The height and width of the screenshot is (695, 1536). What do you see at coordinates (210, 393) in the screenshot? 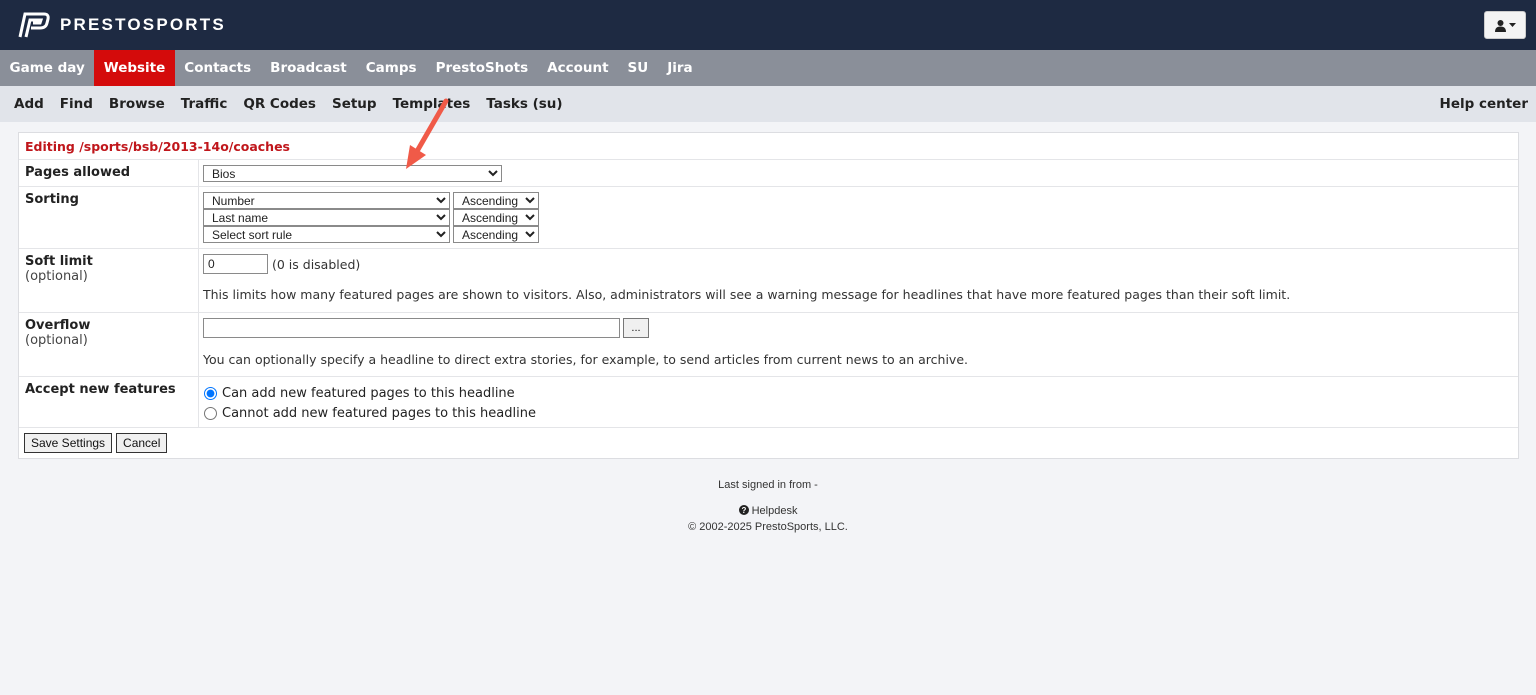
I see `accept-yes-radio` at bounding box center [210, 393].